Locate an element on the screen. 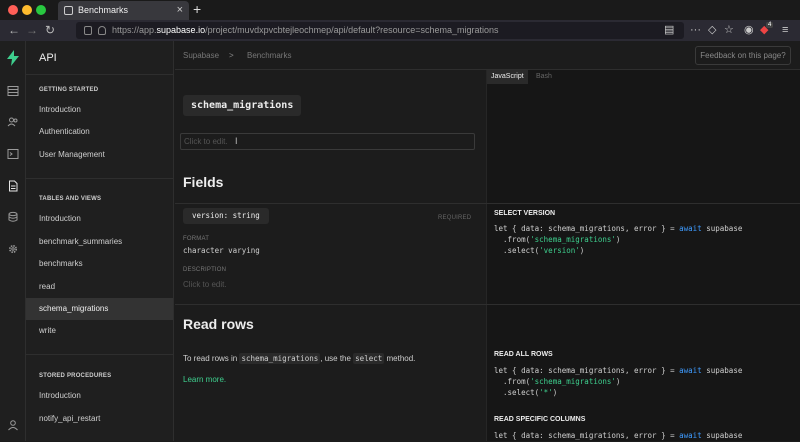  sql-terminal-icon is located at coordinates (13, 154).